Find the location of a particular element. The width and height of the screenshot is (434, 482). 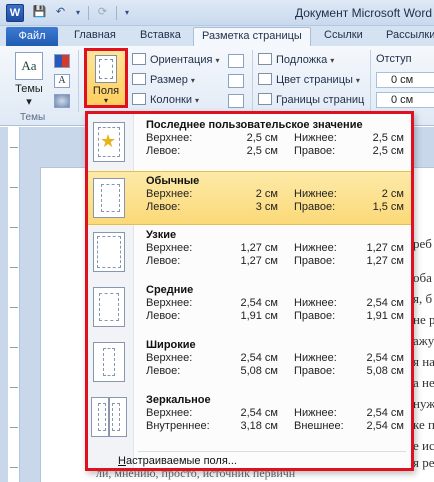

columns-icon is located at coordinates (139, 99).